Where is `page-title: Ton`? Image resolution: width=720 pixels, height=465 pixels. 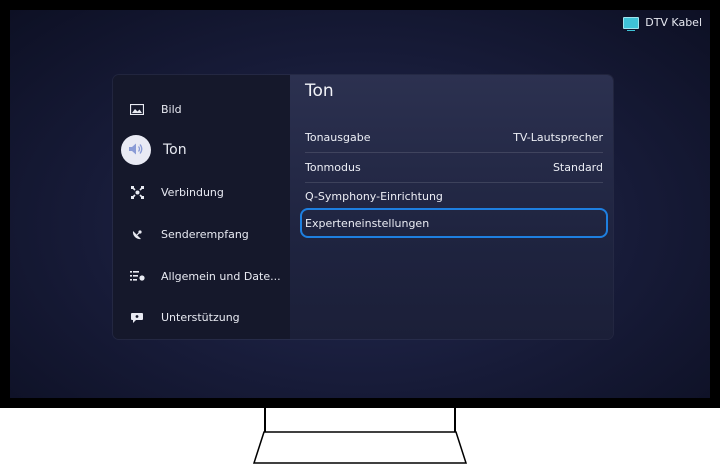 page-title: Ton is located at coordinates (319, 91).